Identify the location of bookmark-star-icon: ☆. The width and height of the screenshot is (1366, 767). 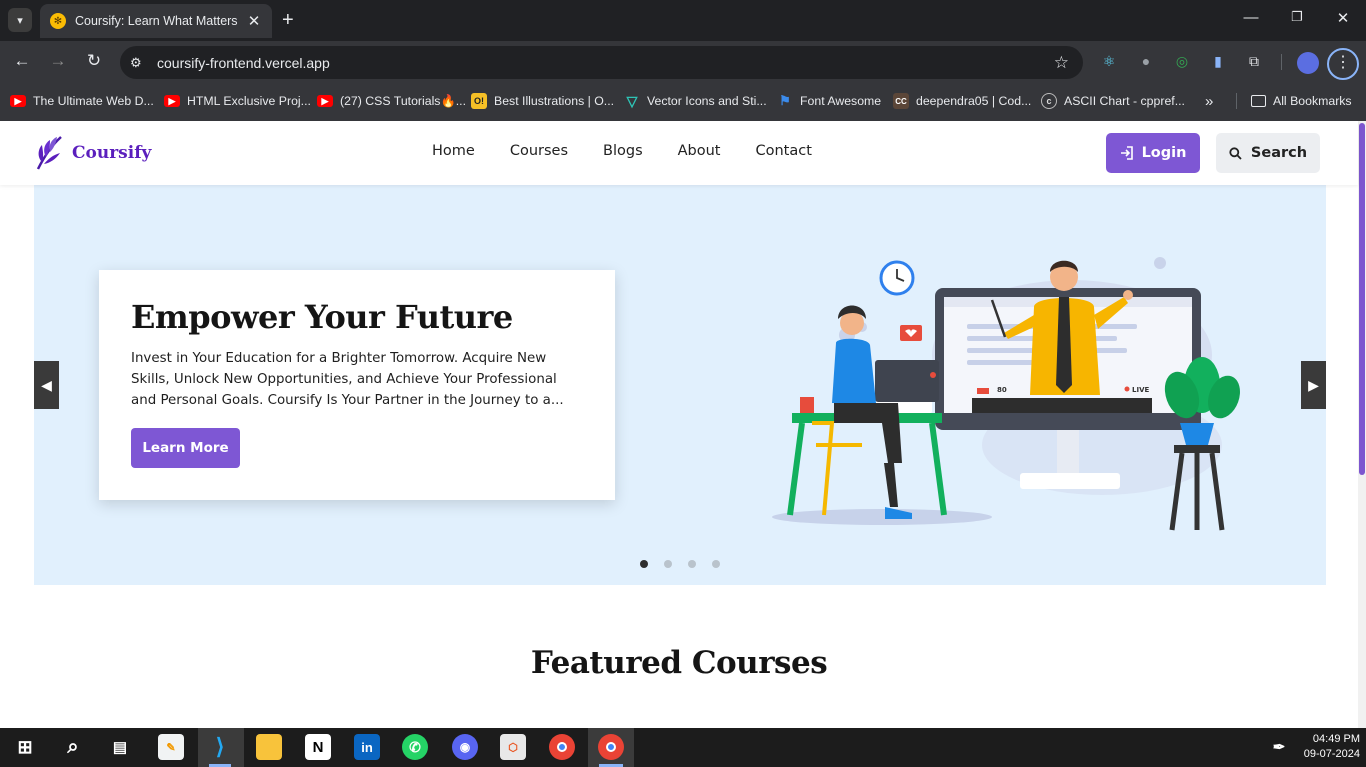
(1061, 63).